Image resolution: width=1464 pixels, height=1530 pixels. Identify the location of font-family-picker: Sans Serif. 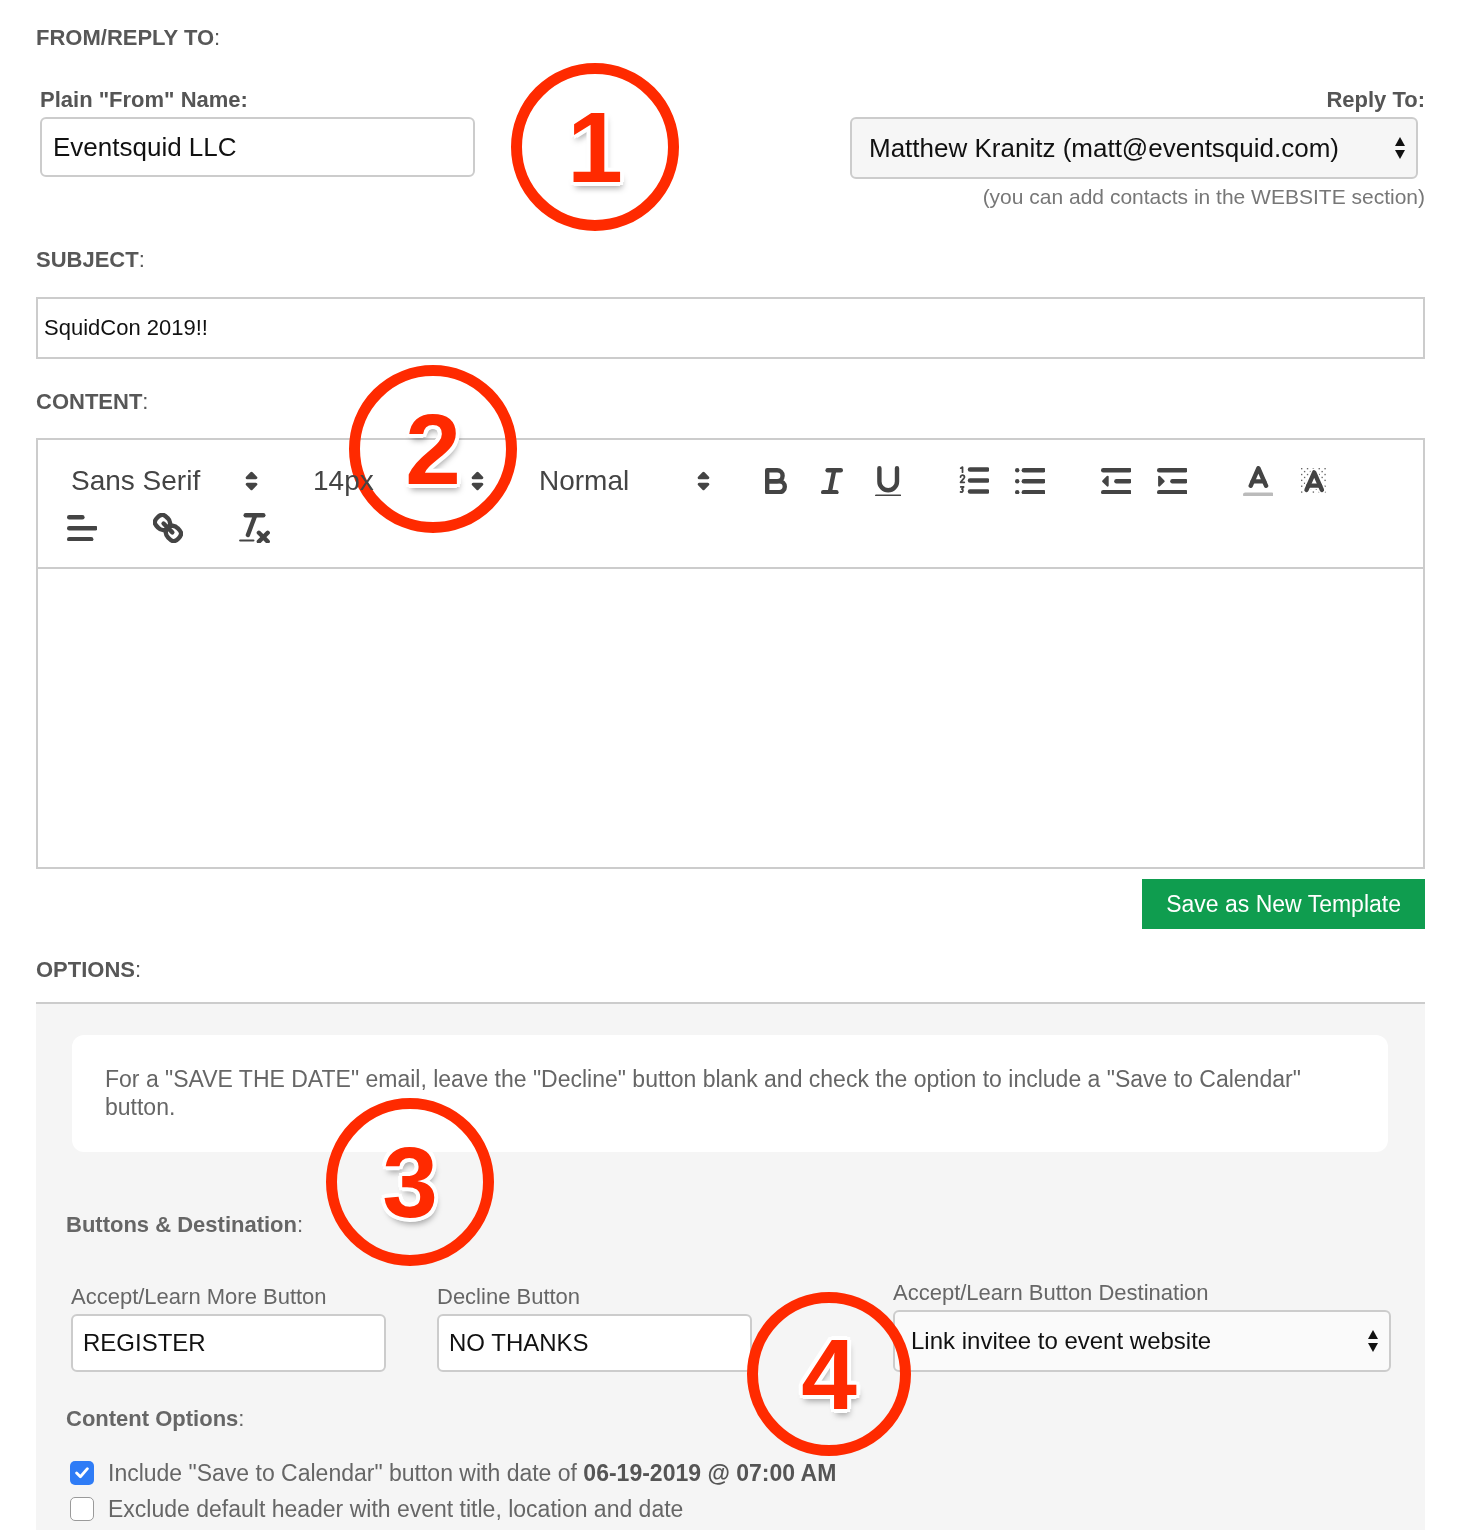
(160, 481).